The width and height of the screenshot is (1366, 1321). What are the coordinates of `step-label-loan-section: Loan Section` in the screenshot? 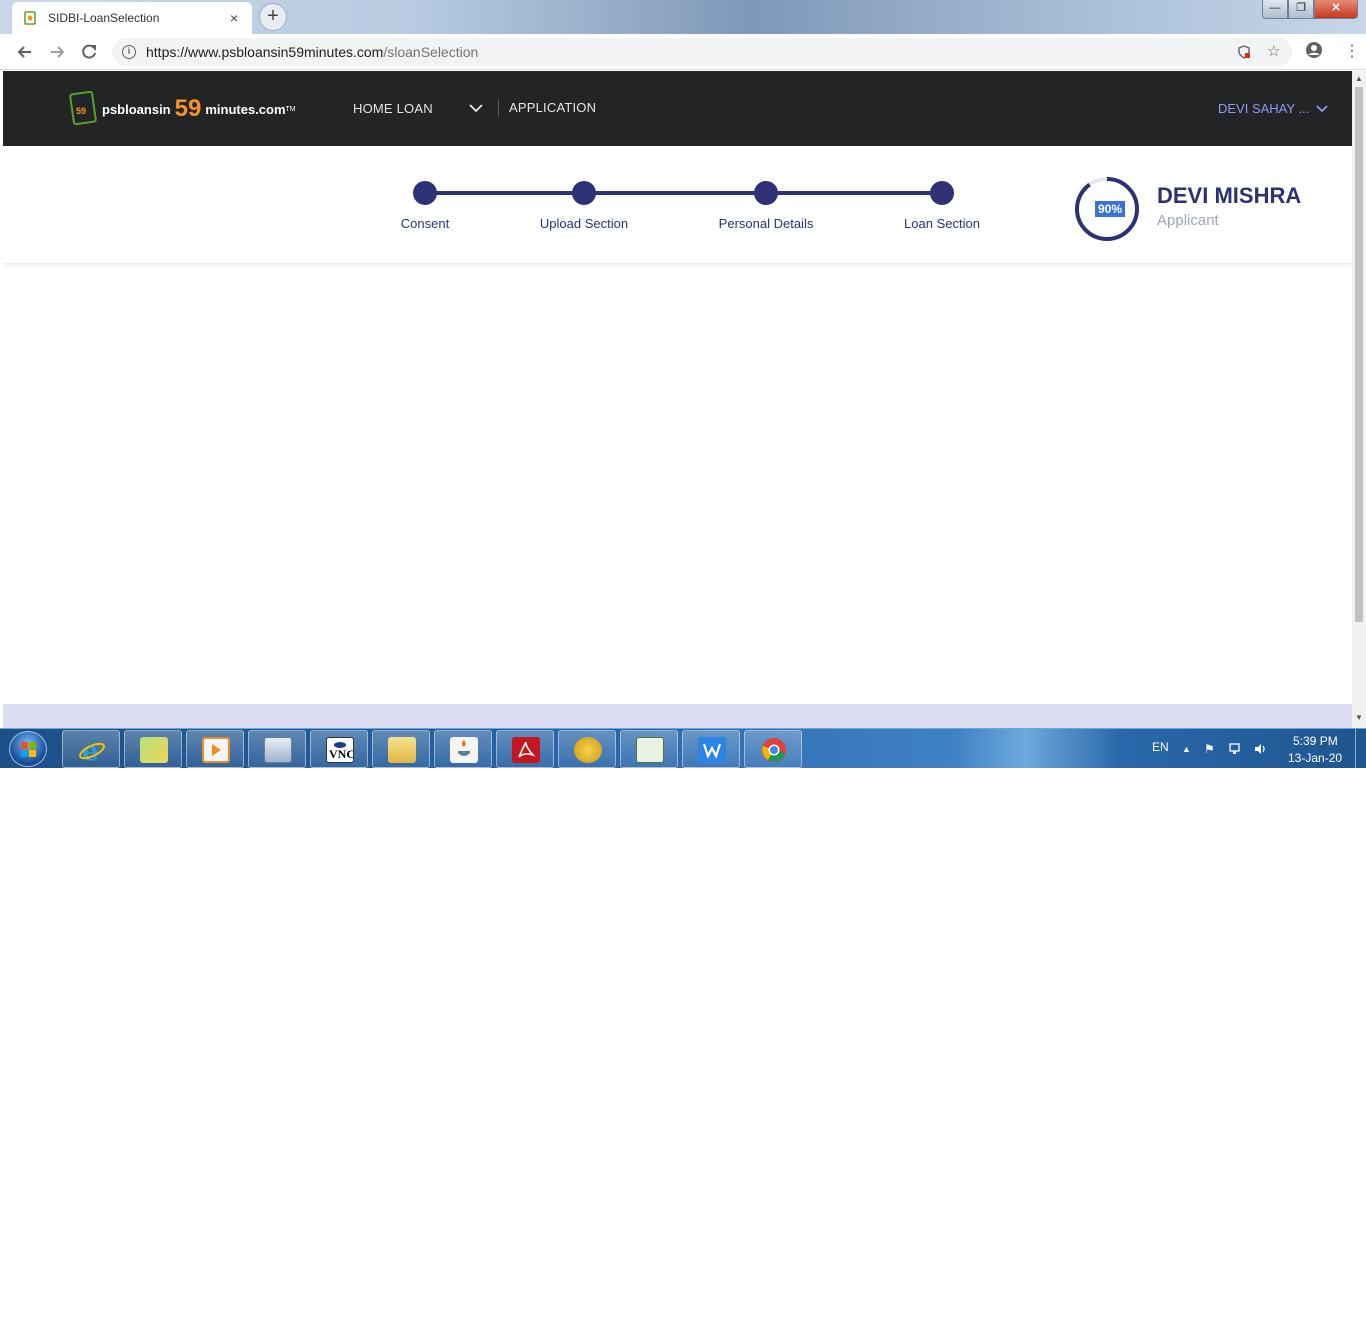 It's located at (942, 223).